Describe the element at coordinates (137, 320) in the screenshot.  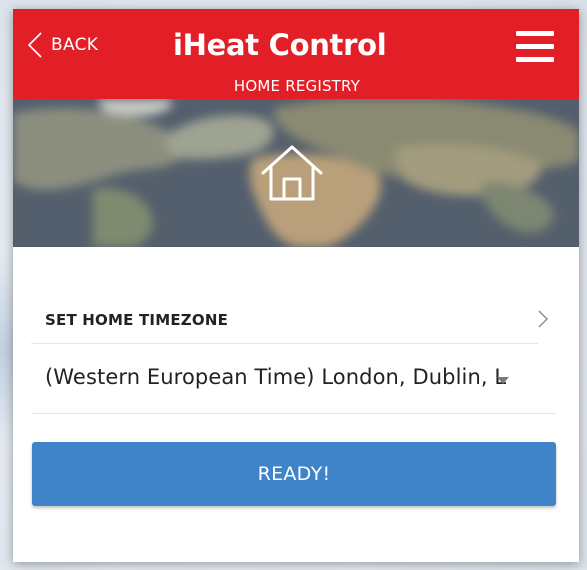
I see `timezone-section-label: SET HOME TIMEZONE` at that location.